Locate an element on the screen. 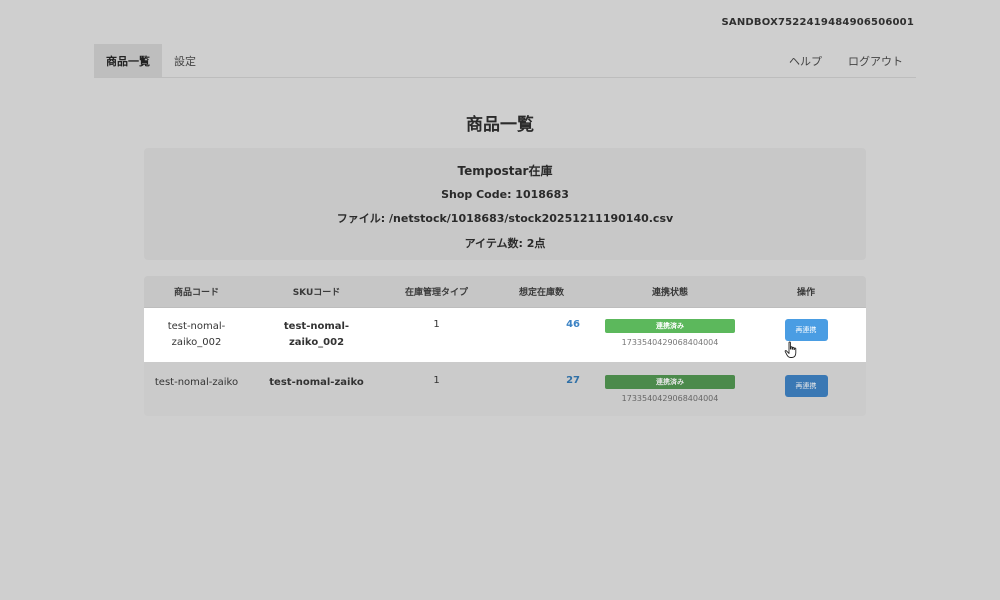 The height and width of the screenshot is (600, 1000). product-code-cell: test-nomal- zaiko_002 is located at coordinates (196, 340).